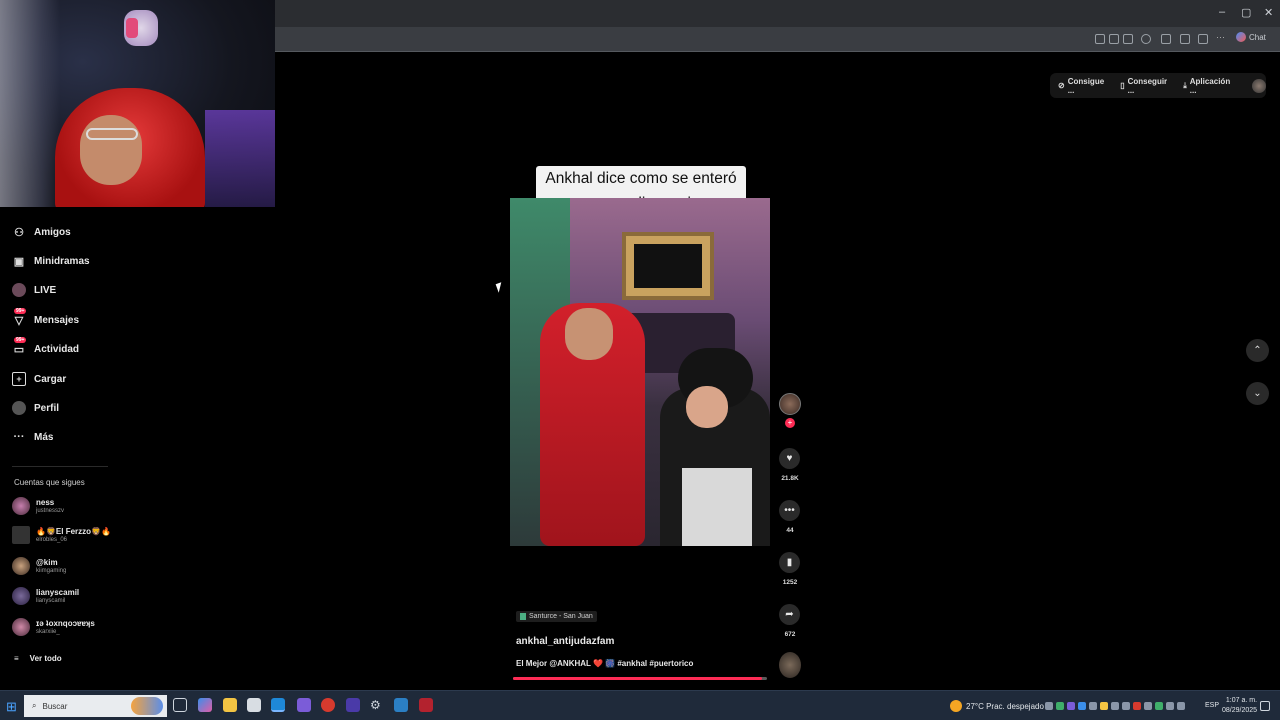 The height and width of the screenshot is (720, 1280). I want to click on location-label: Santurce - San Juan, so click(561, 616).